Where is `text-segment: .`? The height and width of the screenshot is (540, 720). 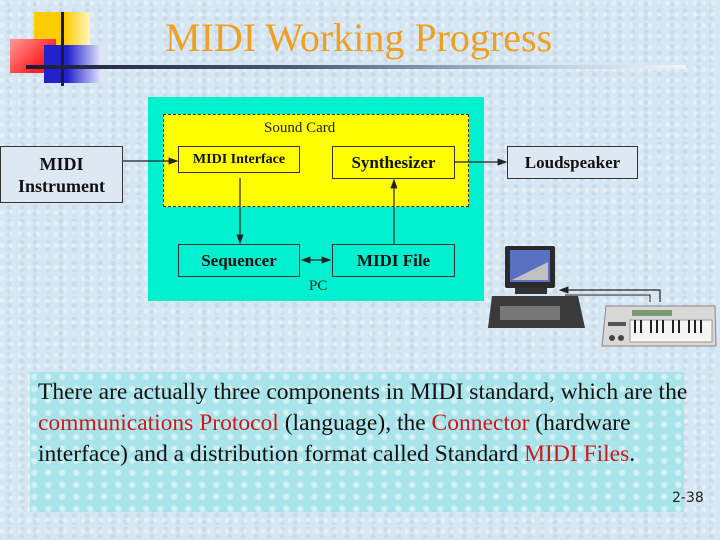 text-segment: . is located at coordinates (632, 454).